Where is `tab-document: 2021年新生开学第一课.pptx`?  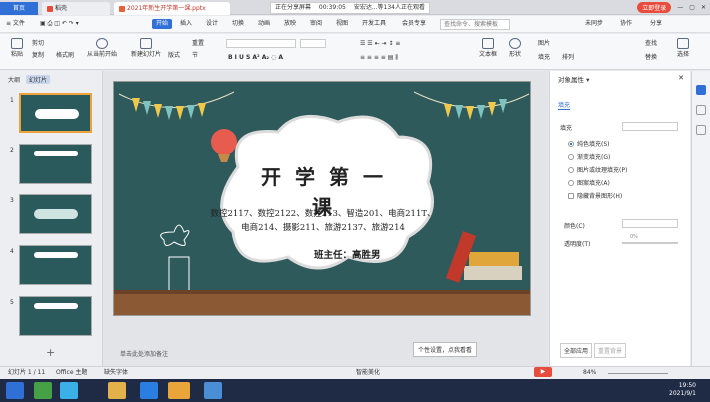 tab-document: 2021年新生开学第一课.pptx is located at coordinates (172, 8).